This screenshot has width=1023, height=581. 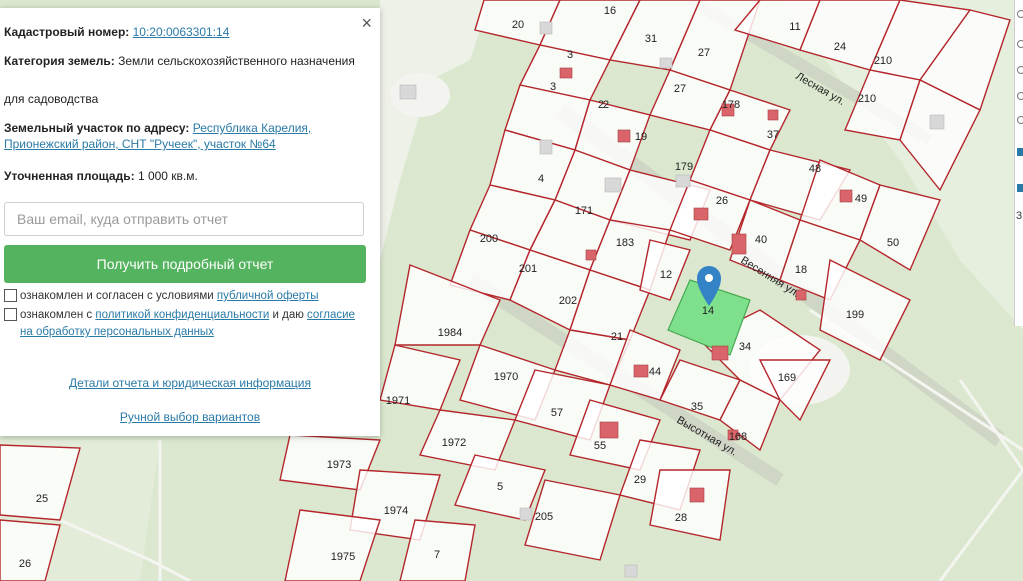 What do you see at coordinates (840, 47) in the screenshot?
I see `plot-number-label: 24` at bounding box center [840, 47].